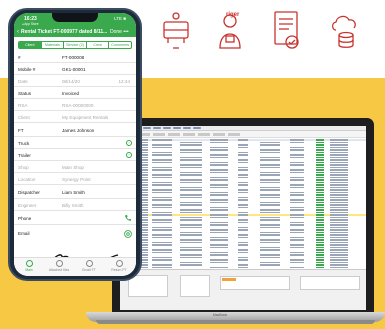 Image resolution: width=385 pixels, height=329 pixels. Describe the element at coordinates (24, 117) in the screenshot. I see `field-label: Client` at that location.